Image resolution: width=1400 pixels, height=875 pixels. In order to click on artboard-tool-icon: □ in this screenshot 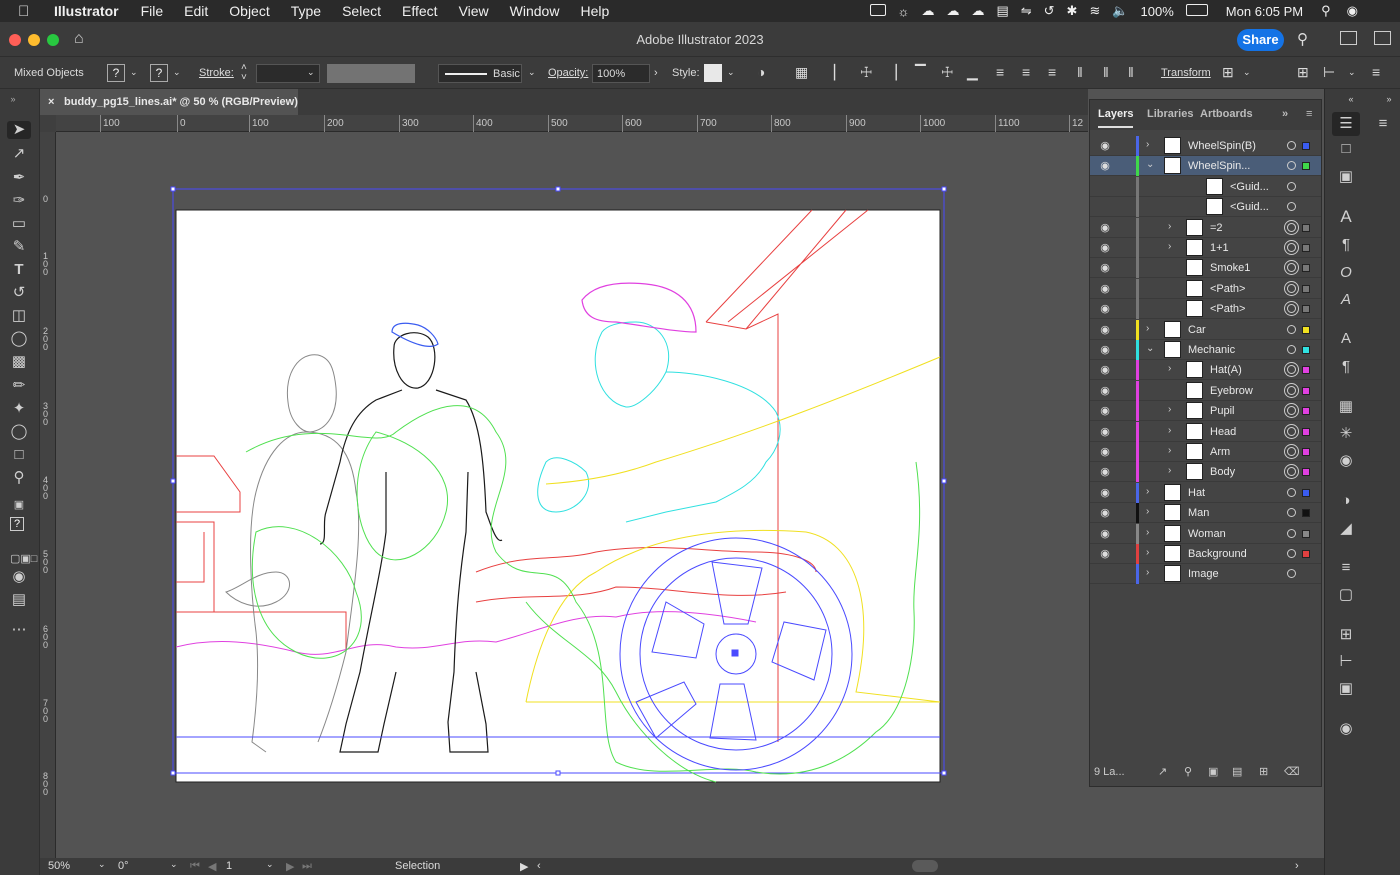, I will do `click(19, 455)`.